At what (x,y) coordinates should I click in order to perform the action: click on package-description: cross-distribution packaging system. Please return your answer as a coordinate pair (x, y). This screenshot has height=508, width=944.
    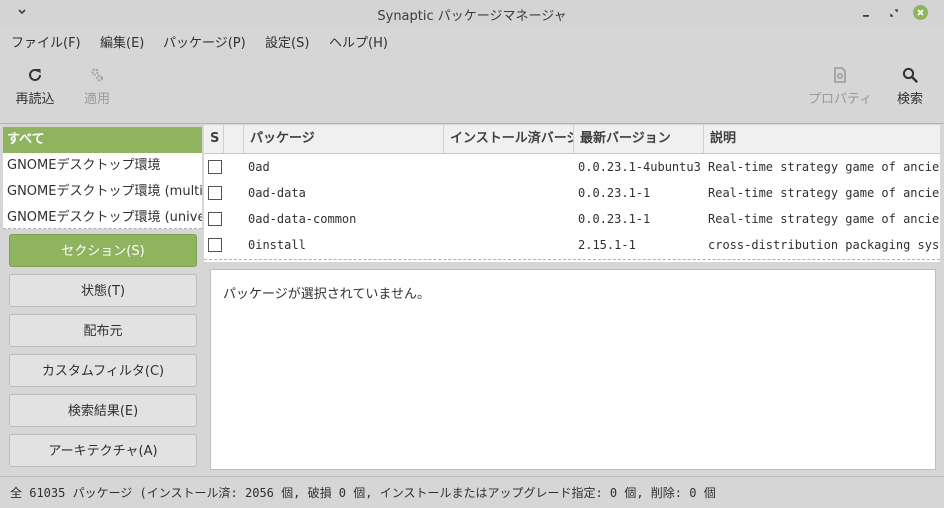
    Looking at the image, I should click on (824, 245).